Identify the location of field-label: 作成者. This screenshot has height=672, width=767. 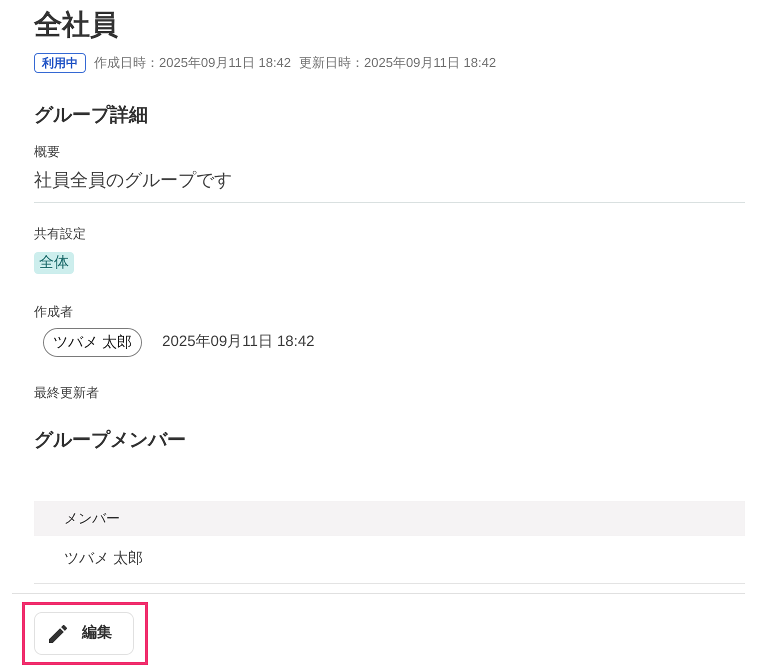
(54, 312).